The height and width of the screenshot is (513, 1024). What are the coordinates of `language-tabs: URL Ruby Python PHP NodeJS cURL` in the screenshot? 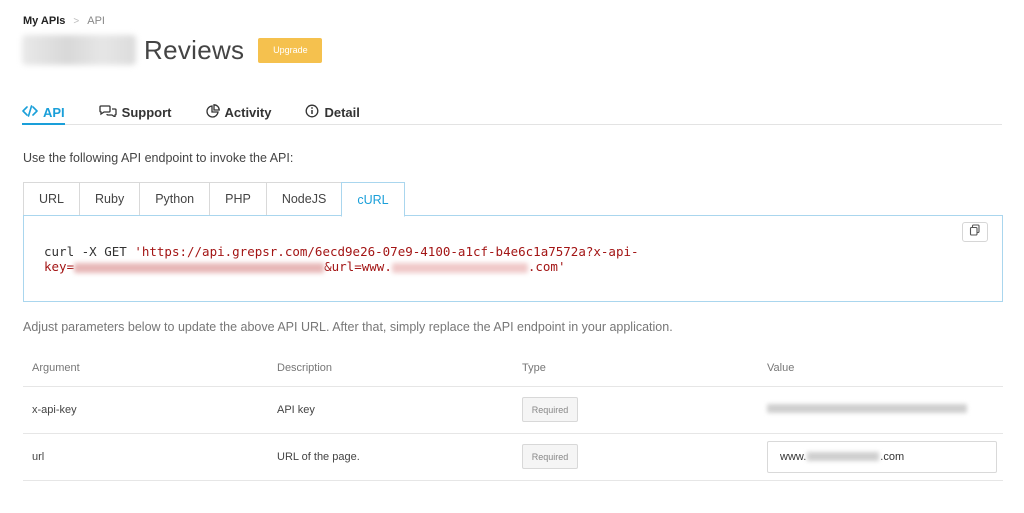 It's located at (214, 199).